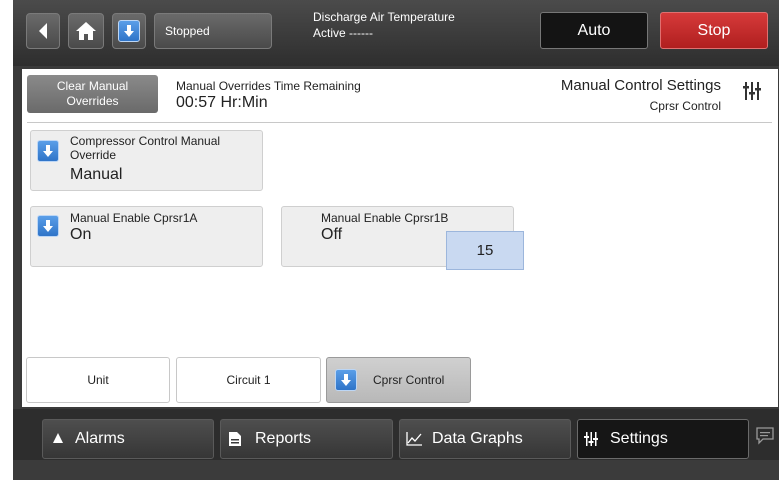 This screenshot has width=779, height=480. What do you see at coordinates (187, 31) in the screenshot?
I see `unit-status: Stopped` at bounding box center [187, 31].